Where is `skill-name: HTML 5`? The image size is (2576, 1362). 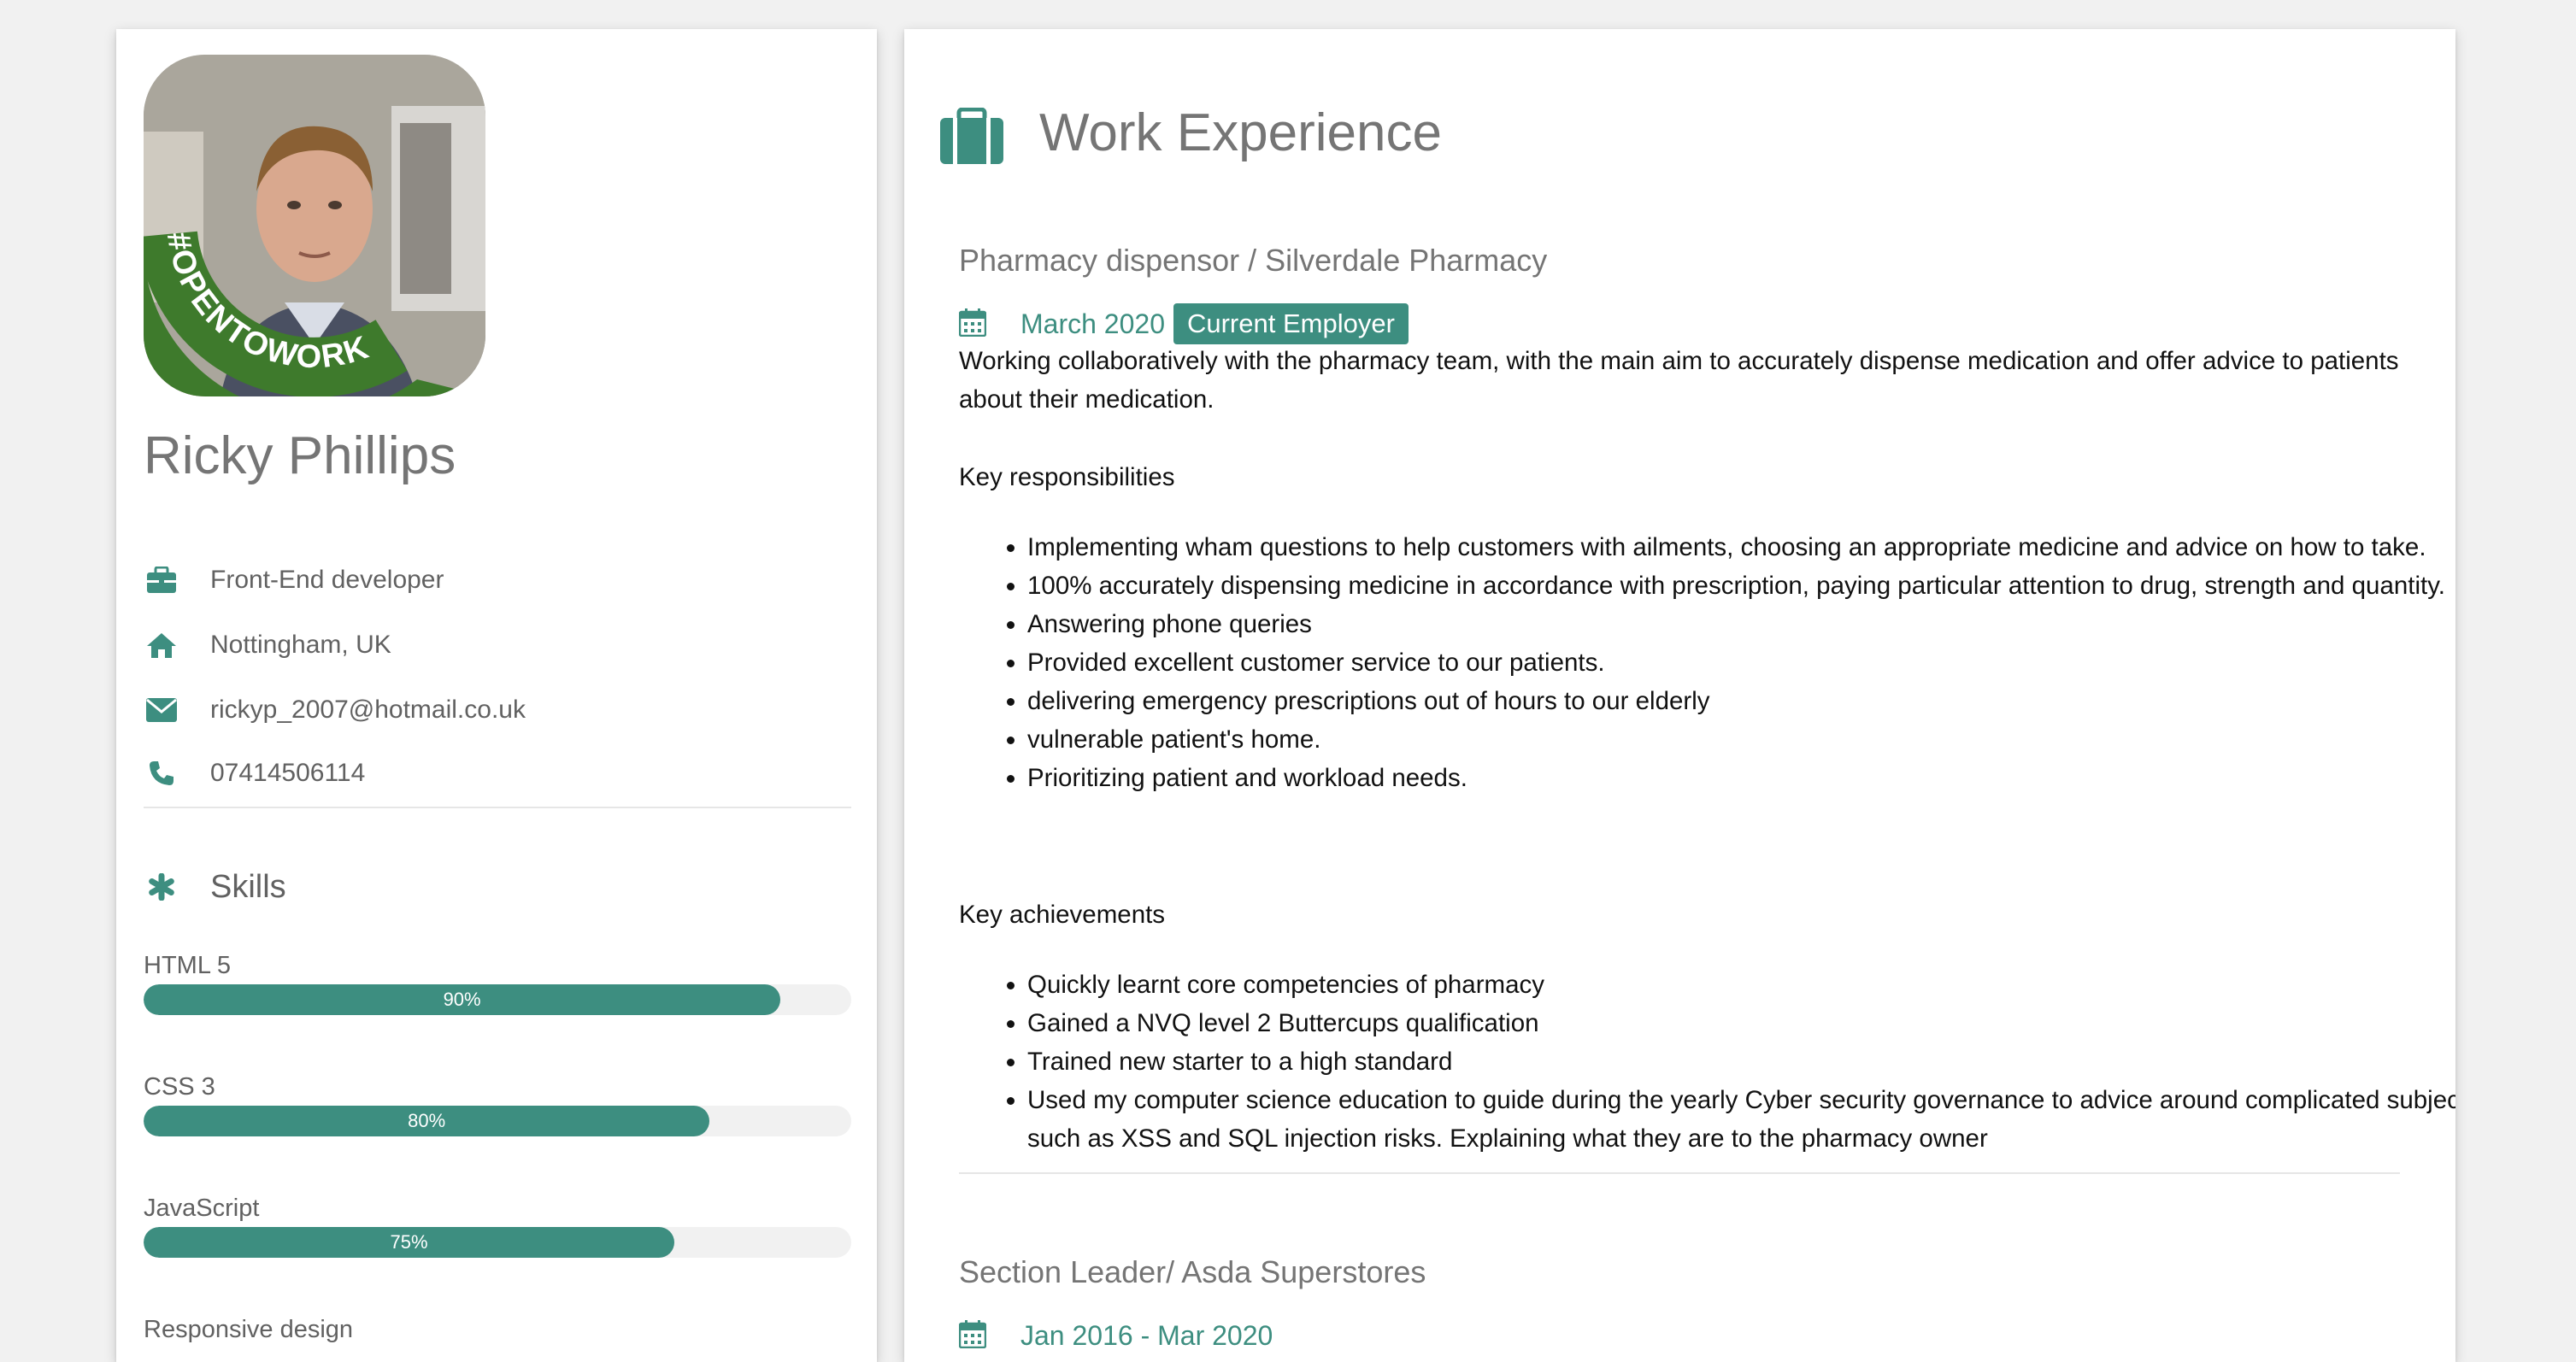 skill-name: HTML 5 is located at coordinates (188, 966).